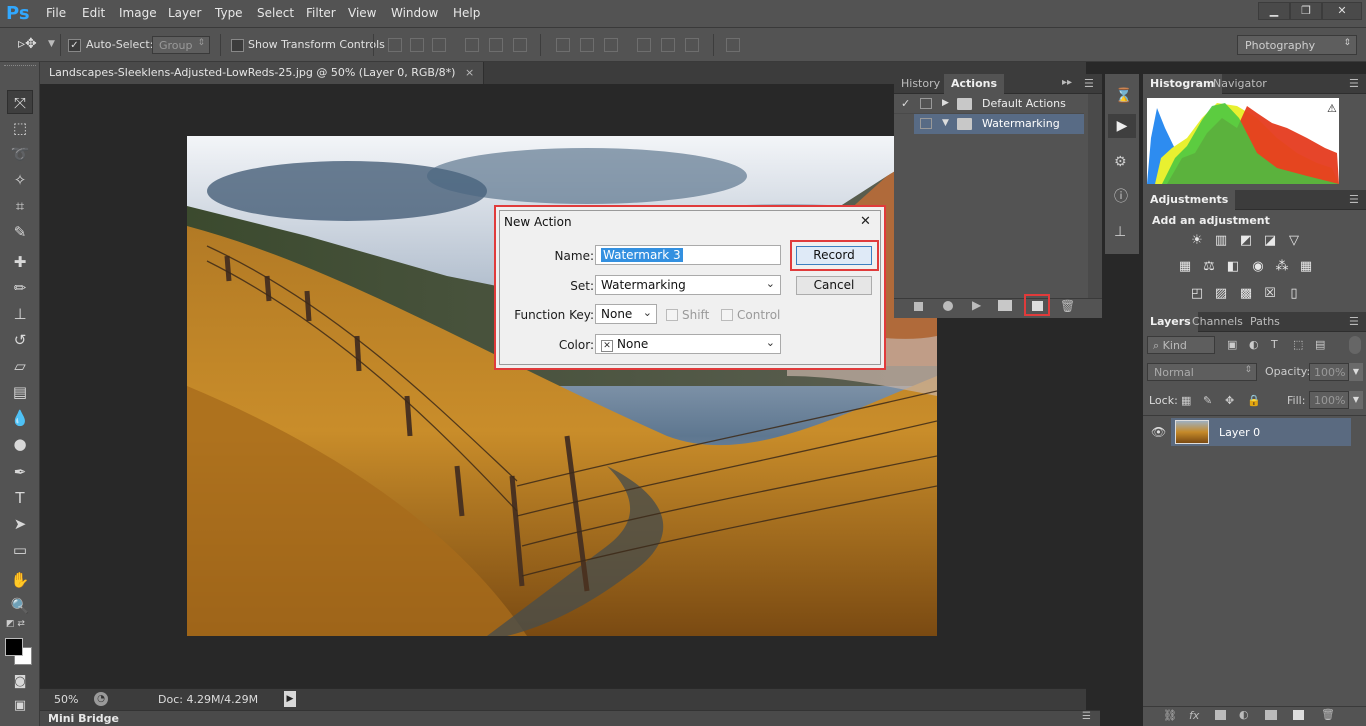 This screenshot has width=1366, height=726. Describe the element at coordinates (1185, 267) in the screenshot. I see `hue-saturation-icon: ▦` at that location.